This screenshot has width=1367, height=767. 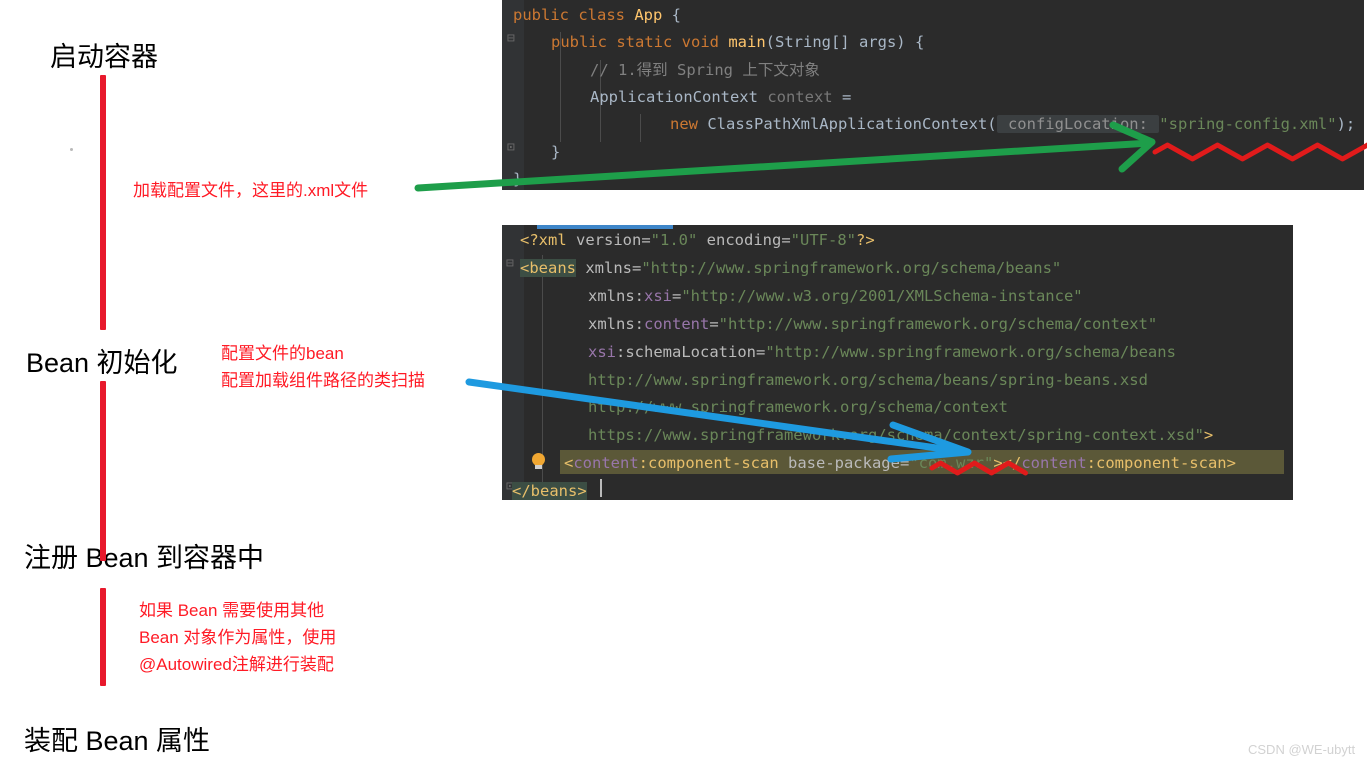 I want to click on code-line: public static void main(String[] args) {, so click(x=713, y=42).